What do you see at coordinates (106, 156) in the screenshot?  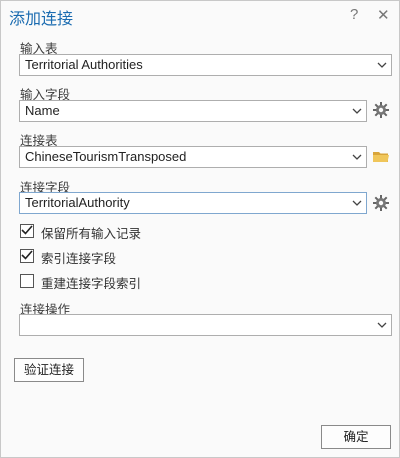 I see `join-table-value: ChineseTourismTransposed` at bounding box center [106, 156].